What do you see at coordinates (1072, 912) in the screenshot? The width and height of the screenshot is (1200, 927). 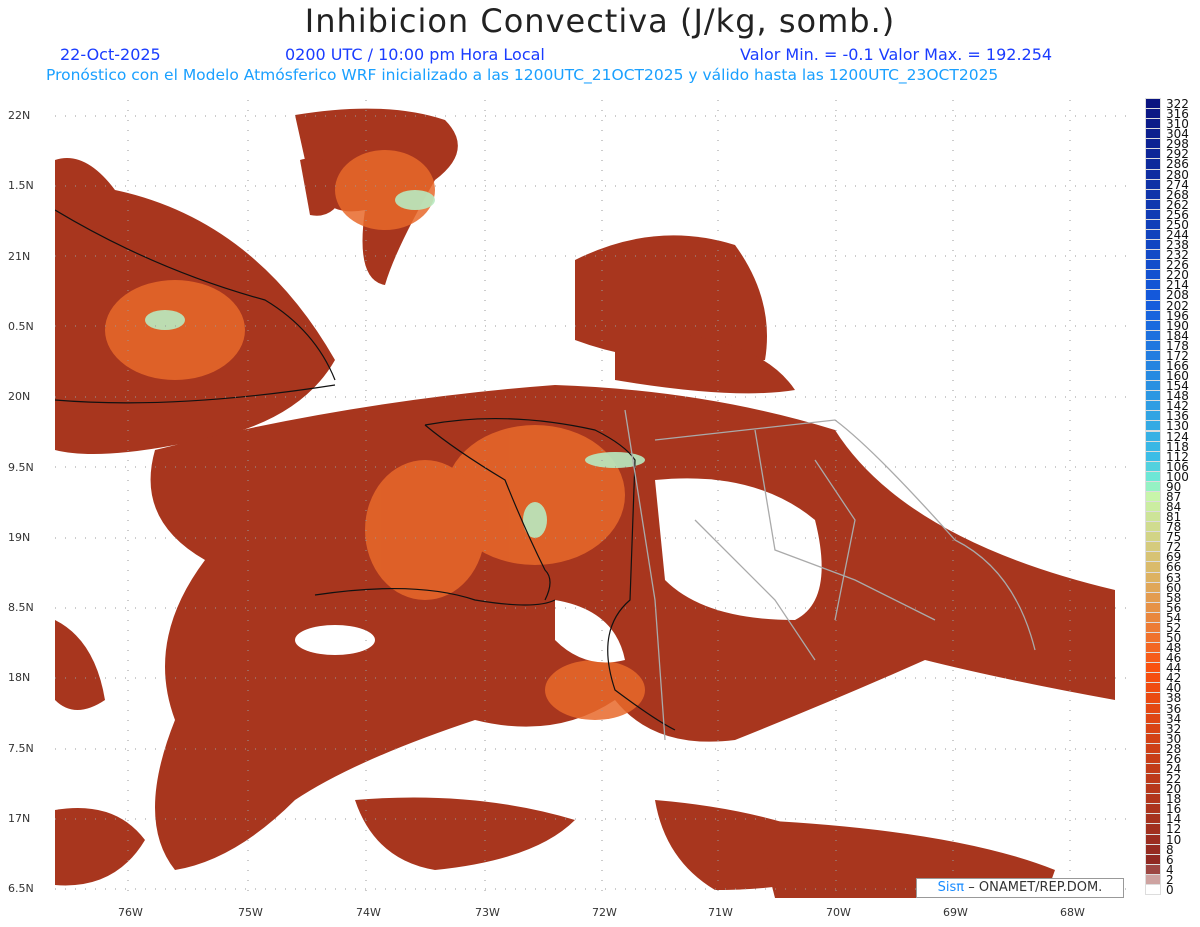 I see `lon-tick-label: 68W` at bounding box center [1072, 912].